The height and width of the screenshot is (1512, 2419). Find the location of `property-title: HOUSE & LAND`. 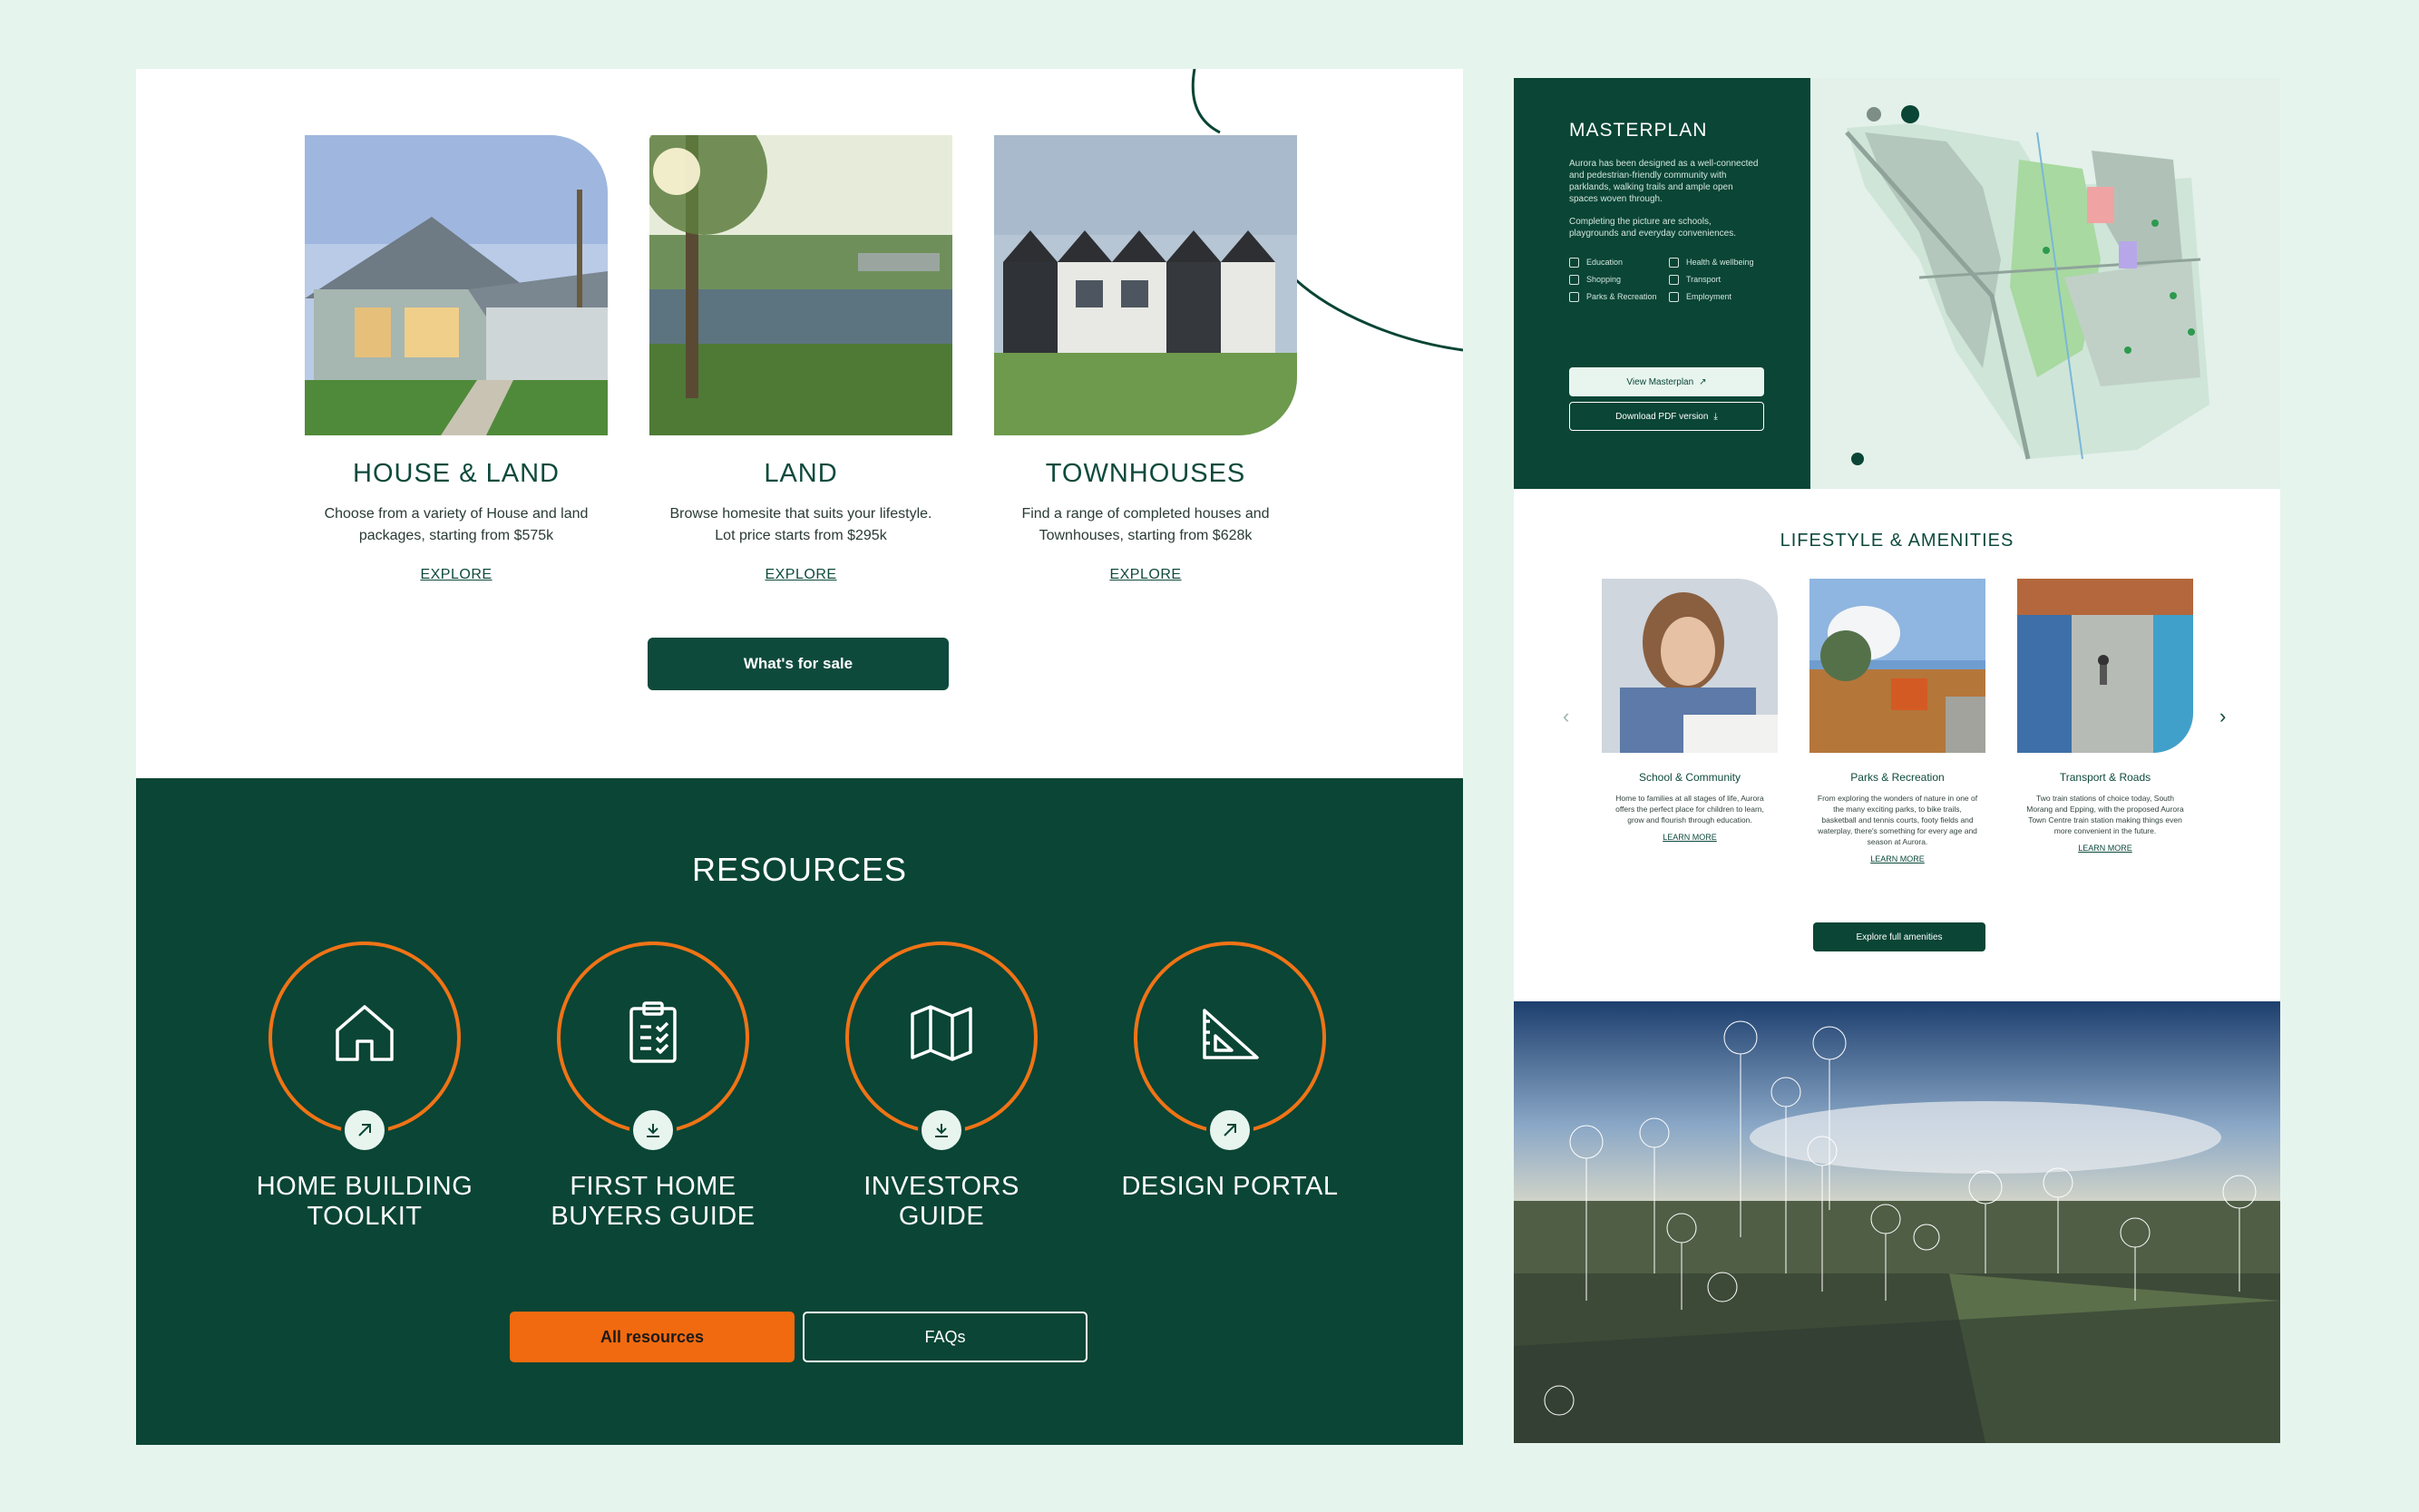

property-title: HOUSE & LAND is located at coordinates (456, 473).